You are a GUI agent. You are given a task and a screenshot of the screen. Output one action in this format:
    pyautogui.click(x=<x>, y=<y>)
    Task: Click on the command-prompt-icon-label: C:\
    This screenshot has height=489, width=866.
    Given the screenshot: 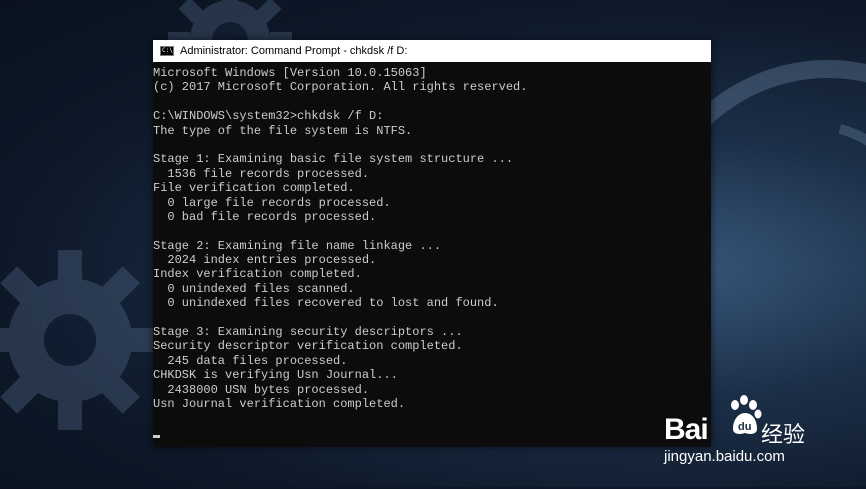 What is the action you would take?
    pyautogui.click(x=167, y=50)
    